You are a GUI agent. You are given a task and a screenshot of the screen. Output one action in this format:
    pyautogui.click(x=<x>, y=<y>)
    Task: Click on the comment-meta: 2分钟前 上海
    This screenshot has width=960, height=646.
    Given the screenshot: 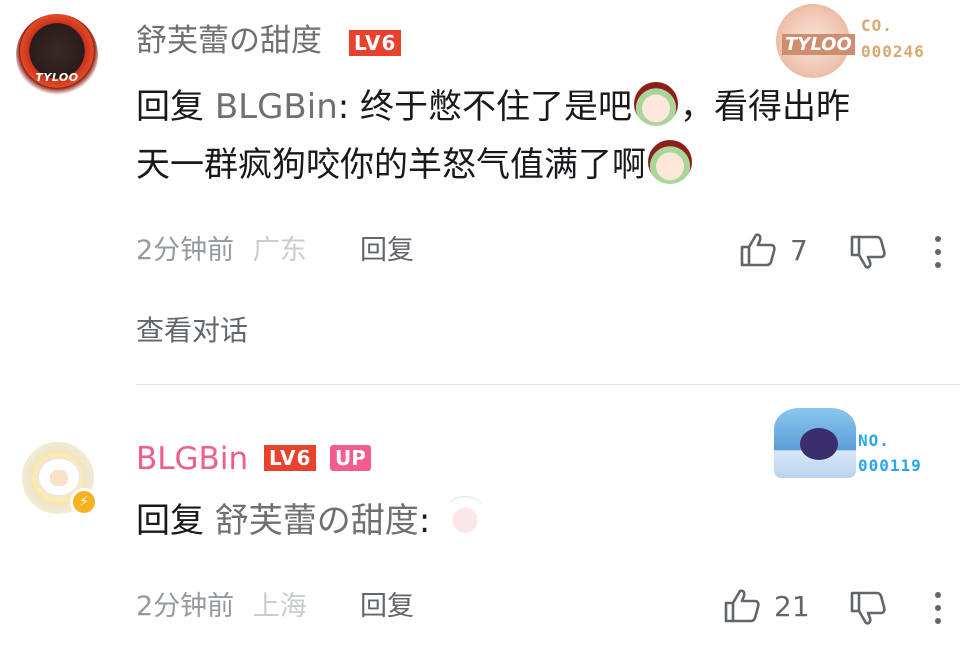 What is the action you would take?
    pyautogui.click(x=221, y=607)
    